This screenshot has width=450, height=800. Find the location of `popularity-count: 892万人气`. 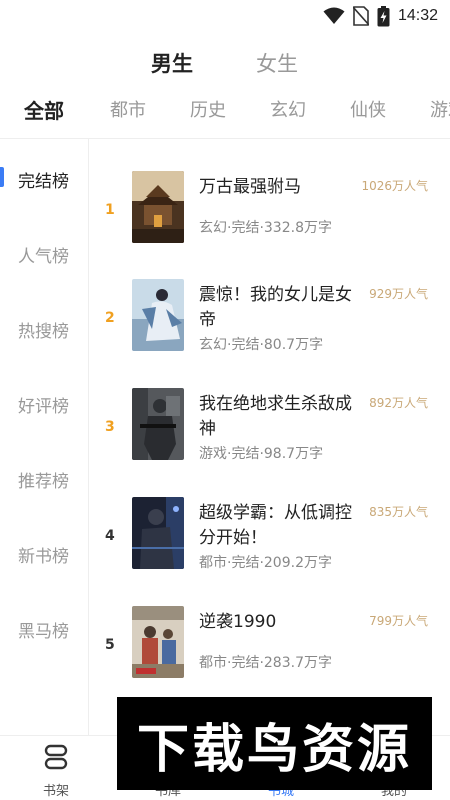

popularity-count: 892万人气 is located at coordinates (398, 403).